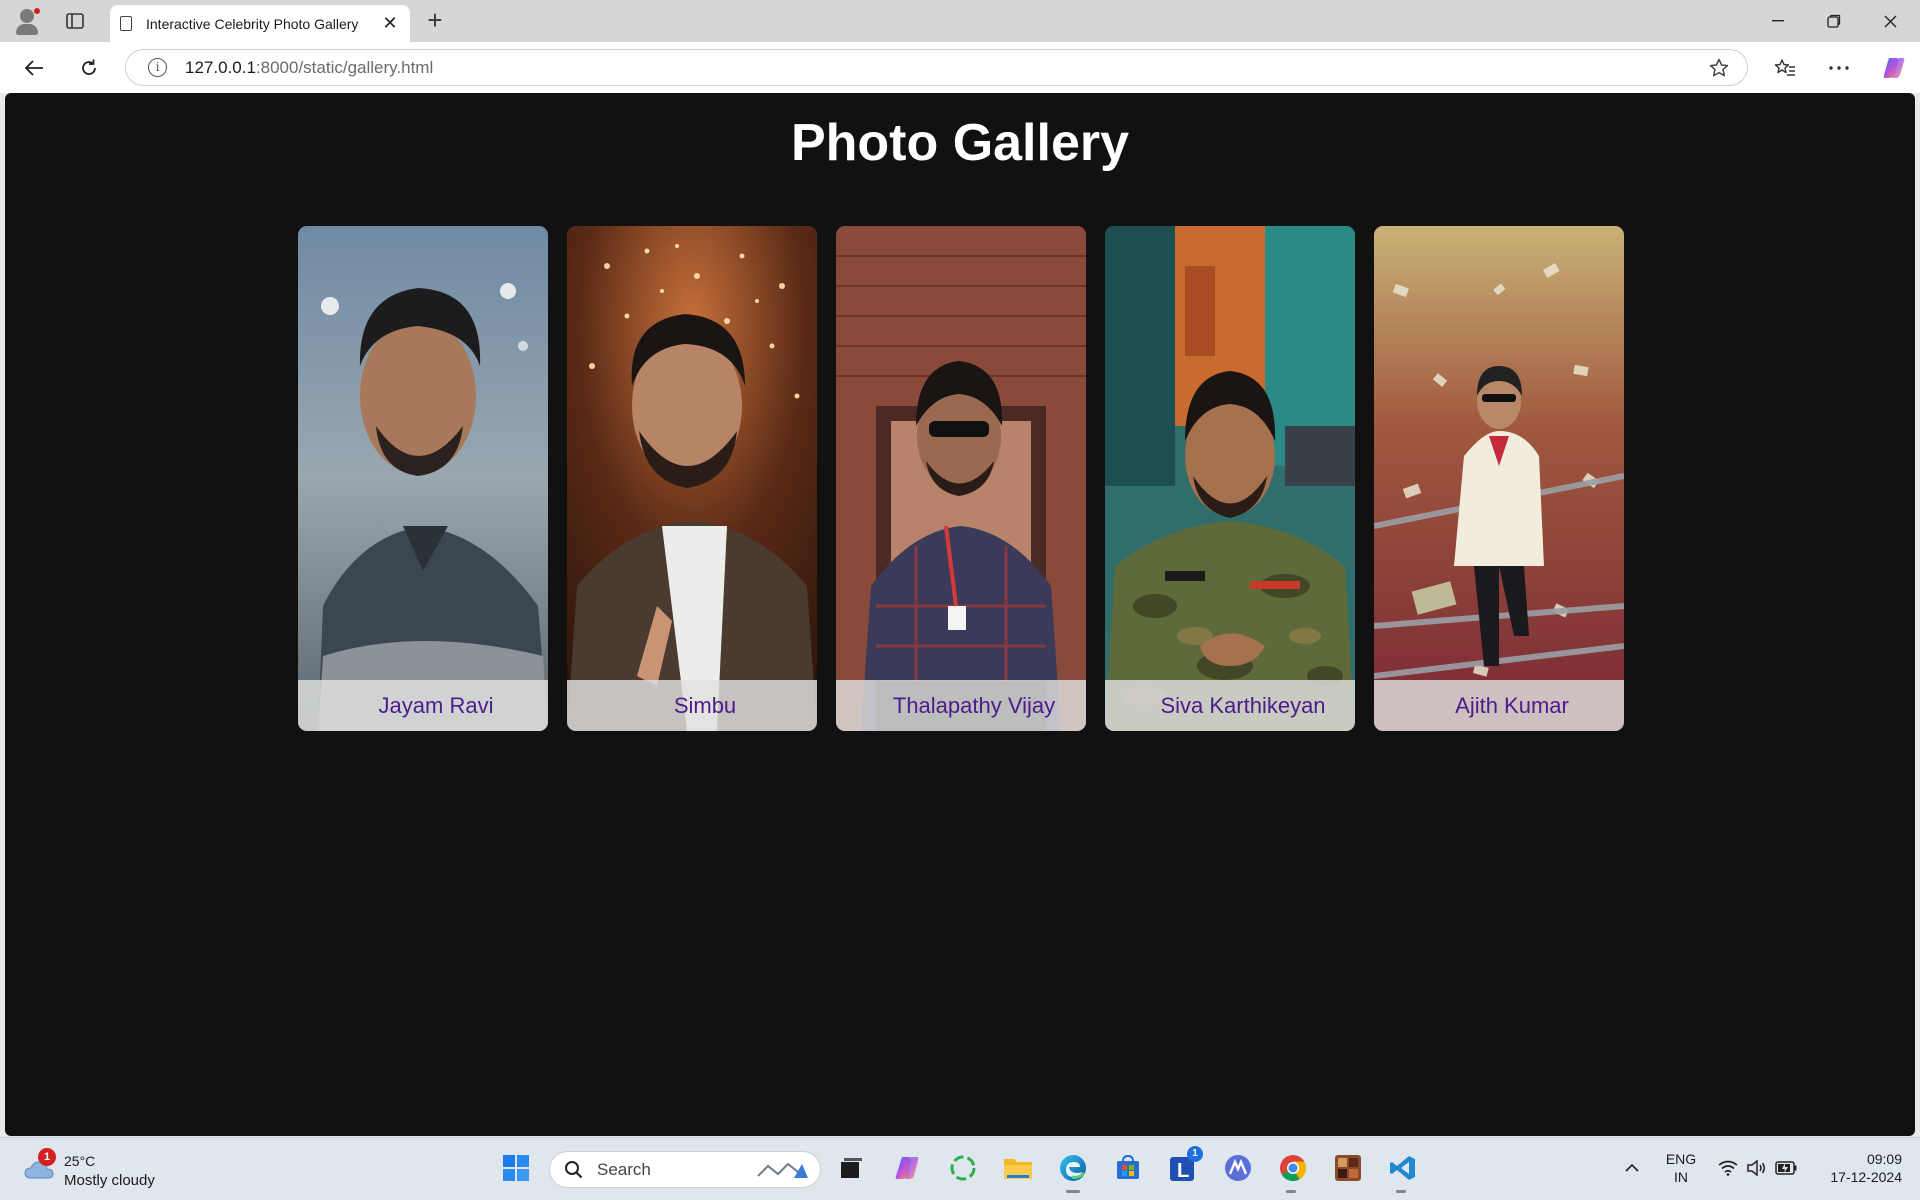 The height and width of the screenshot is (1200, 1920). Describe the element at coordinates (1778, 21) in the screenshot. I see `minimize-button` at that location.